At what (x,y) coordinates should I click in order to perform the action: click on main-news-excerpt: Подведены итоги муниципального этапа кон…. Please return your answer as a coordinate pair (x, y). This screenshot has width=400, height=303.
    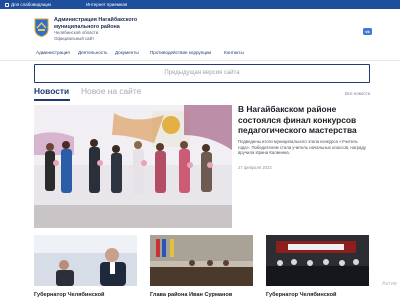
    Looking at the image, I should click on (302, 147).